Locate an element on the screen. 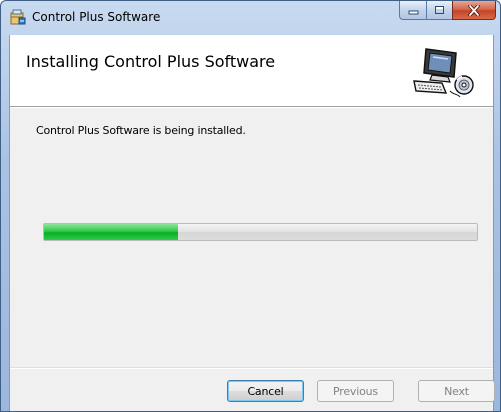 This screenshot has height=412, width=501. close-button is located at coordinates (474, 10).